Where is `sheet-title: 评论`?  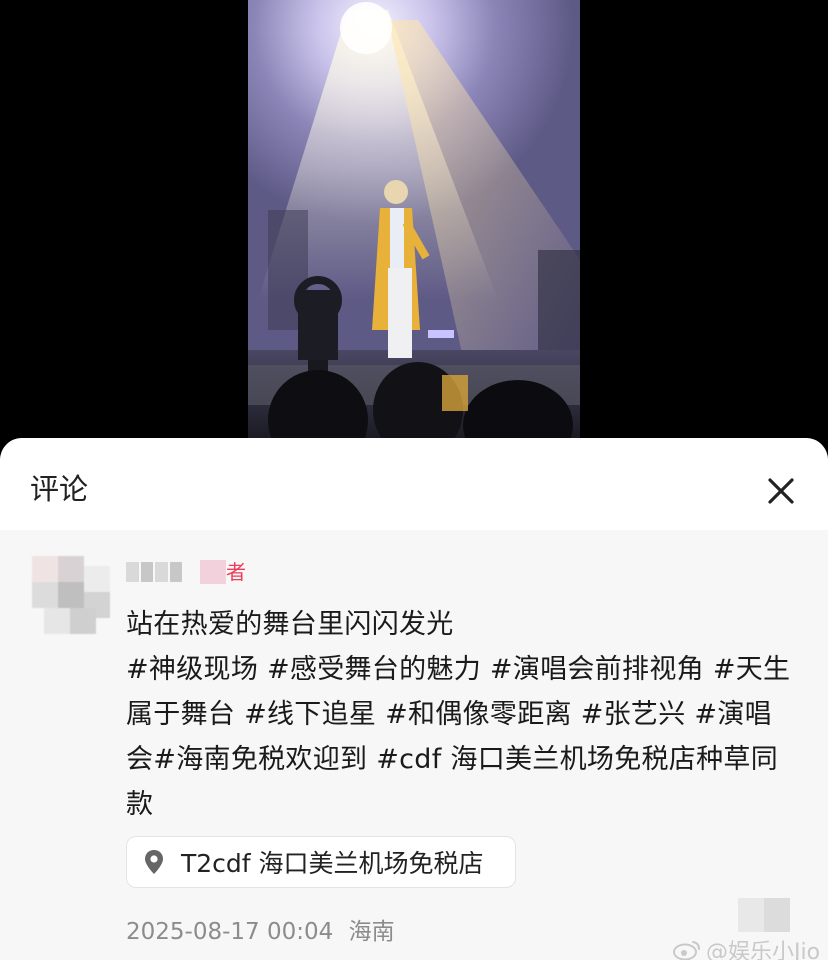 sheet-title: 评论 is located at coordinates (59, 489).